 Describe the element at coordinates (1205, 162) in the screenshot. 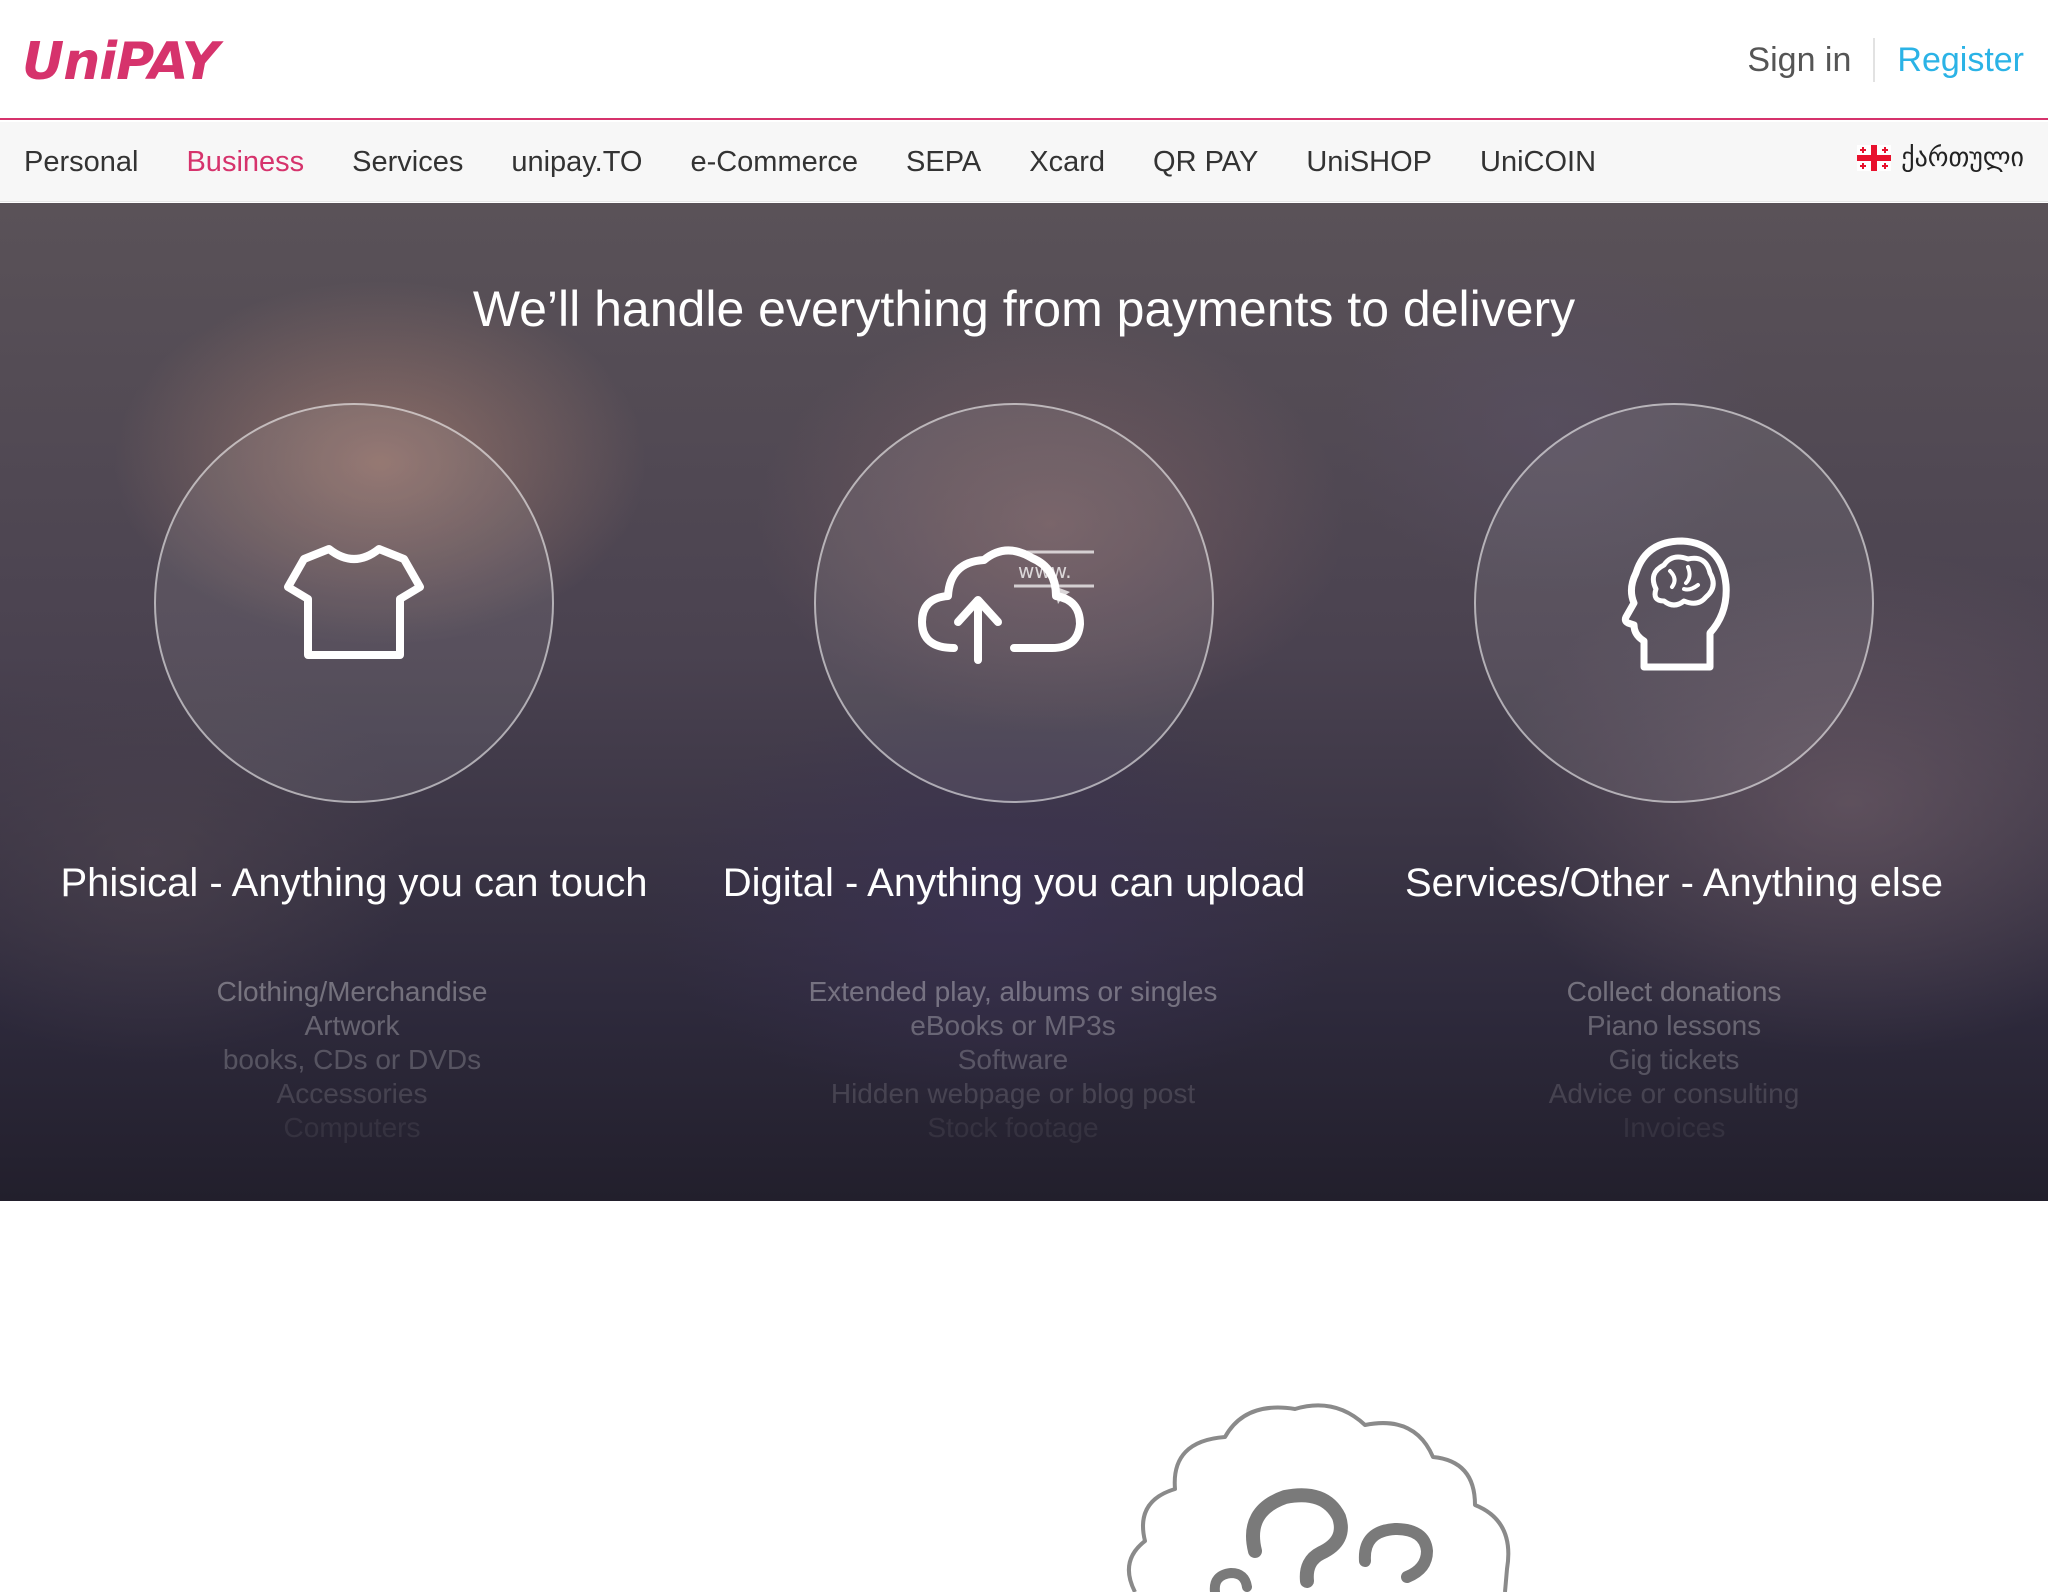

I see `nav-item-qr-pay: QR PAY` at that location.